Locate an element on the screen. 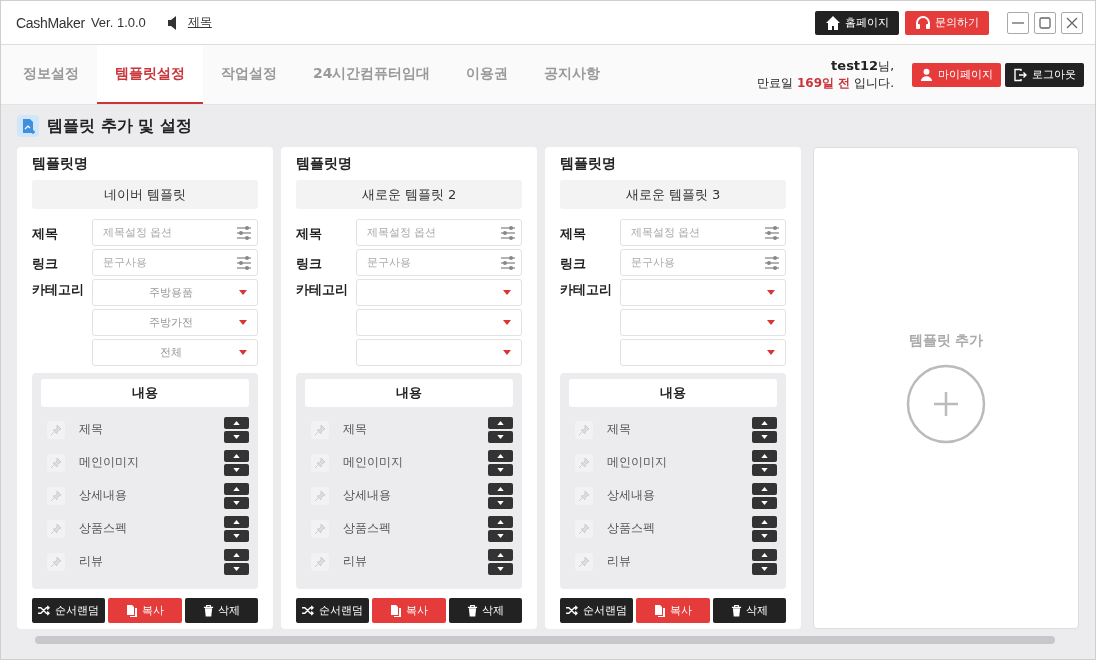 Image resolution: width=1096 pixels, height=660 pixels. nav-tab: 공지사항 is located at coordinates (572, 74).